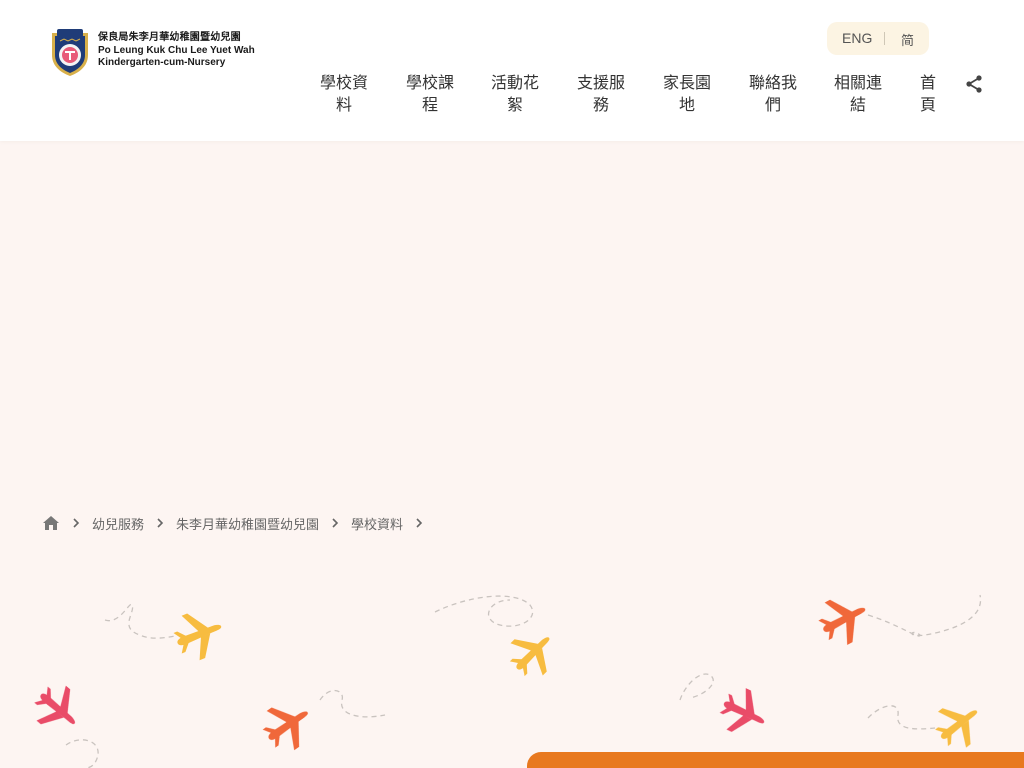 The width and height of the screenshot is (1024, 768). Describe the element at coordinates (70, 52) in the screenshot. I see `school-crest-icon` at that location.